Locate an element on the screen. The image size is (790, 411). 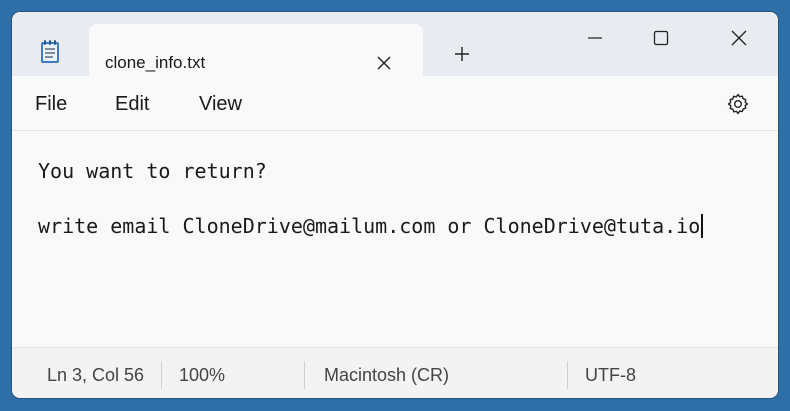
menu-file: File is located at coordinates (51, 104).